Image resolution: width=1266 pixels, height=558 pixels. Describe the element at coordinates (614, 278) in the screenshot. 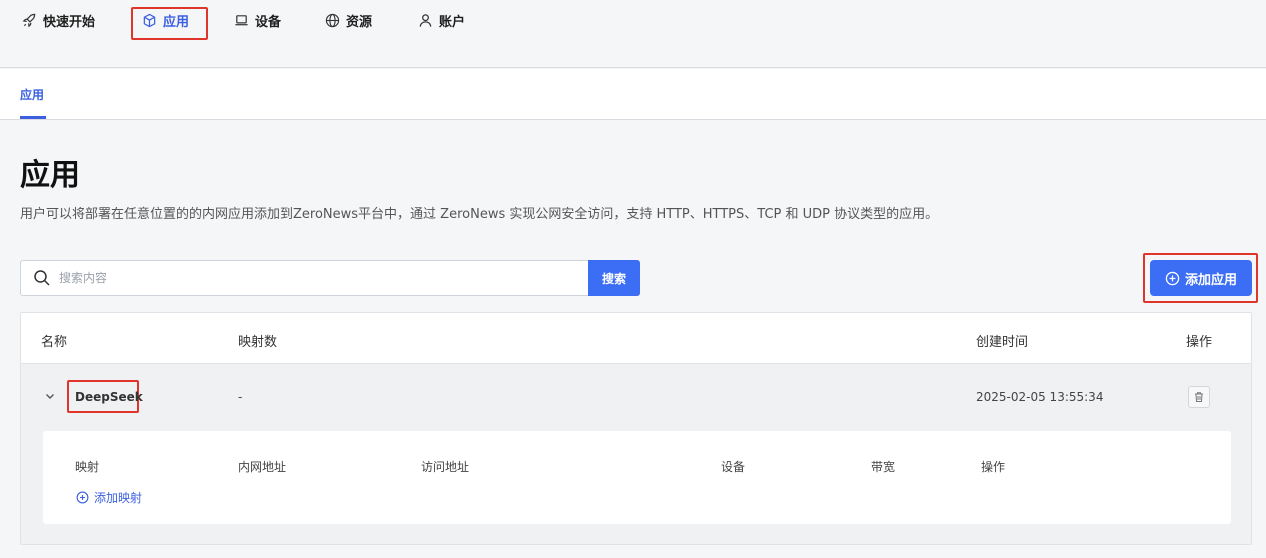

I see `search-button: 搜索` at that location.